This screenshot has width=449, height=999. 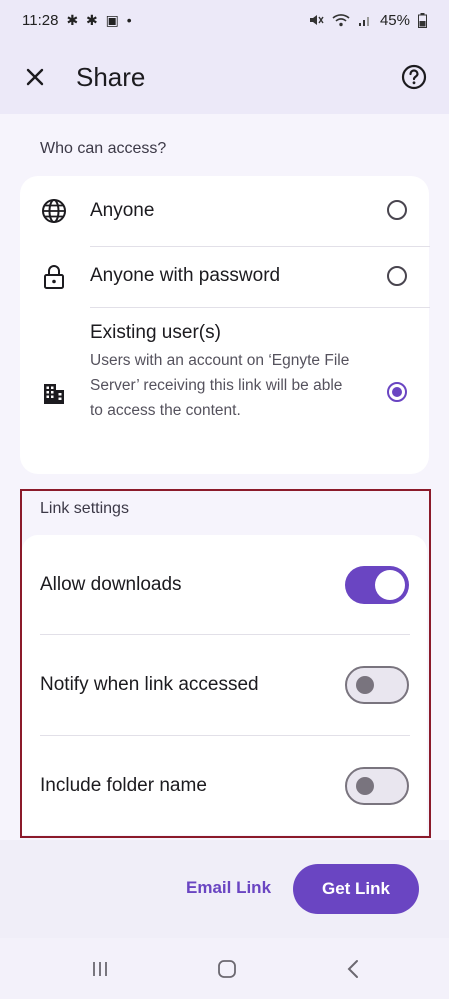 I want to click on home-icon, so click(x=227, y=969).